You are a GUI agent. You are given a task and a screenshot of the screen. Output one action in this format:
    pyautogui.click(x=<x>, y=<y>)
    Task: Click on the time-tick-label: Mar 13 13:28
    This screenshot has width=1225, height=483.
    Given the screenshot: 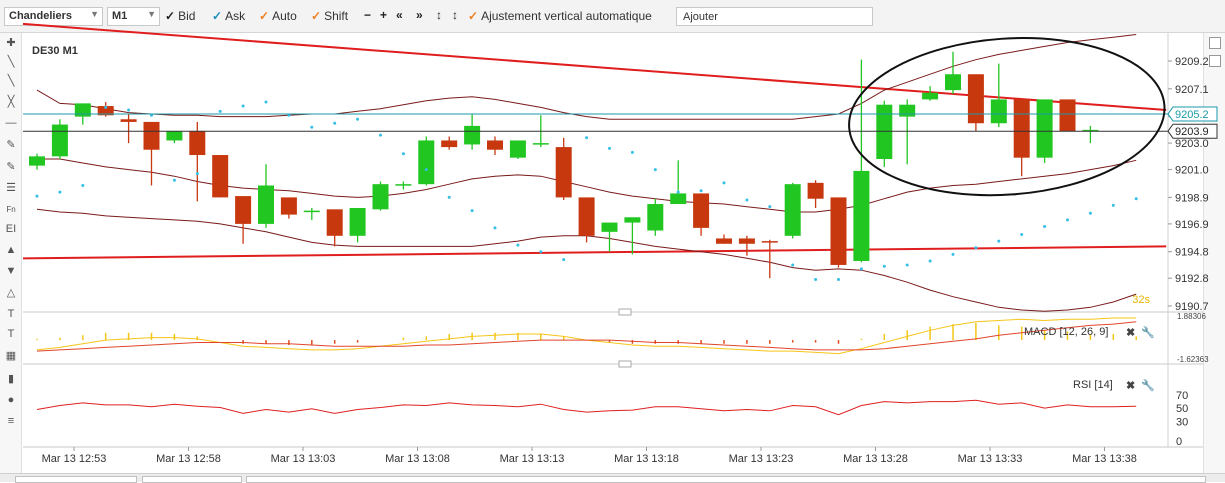 What is the action you would take?
    pyautogui.click(x=875, y=459)
    